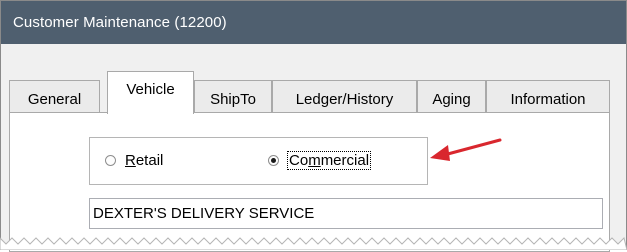  I want to click on tab-ledger-history: Ledger/History, so click(344, 97).